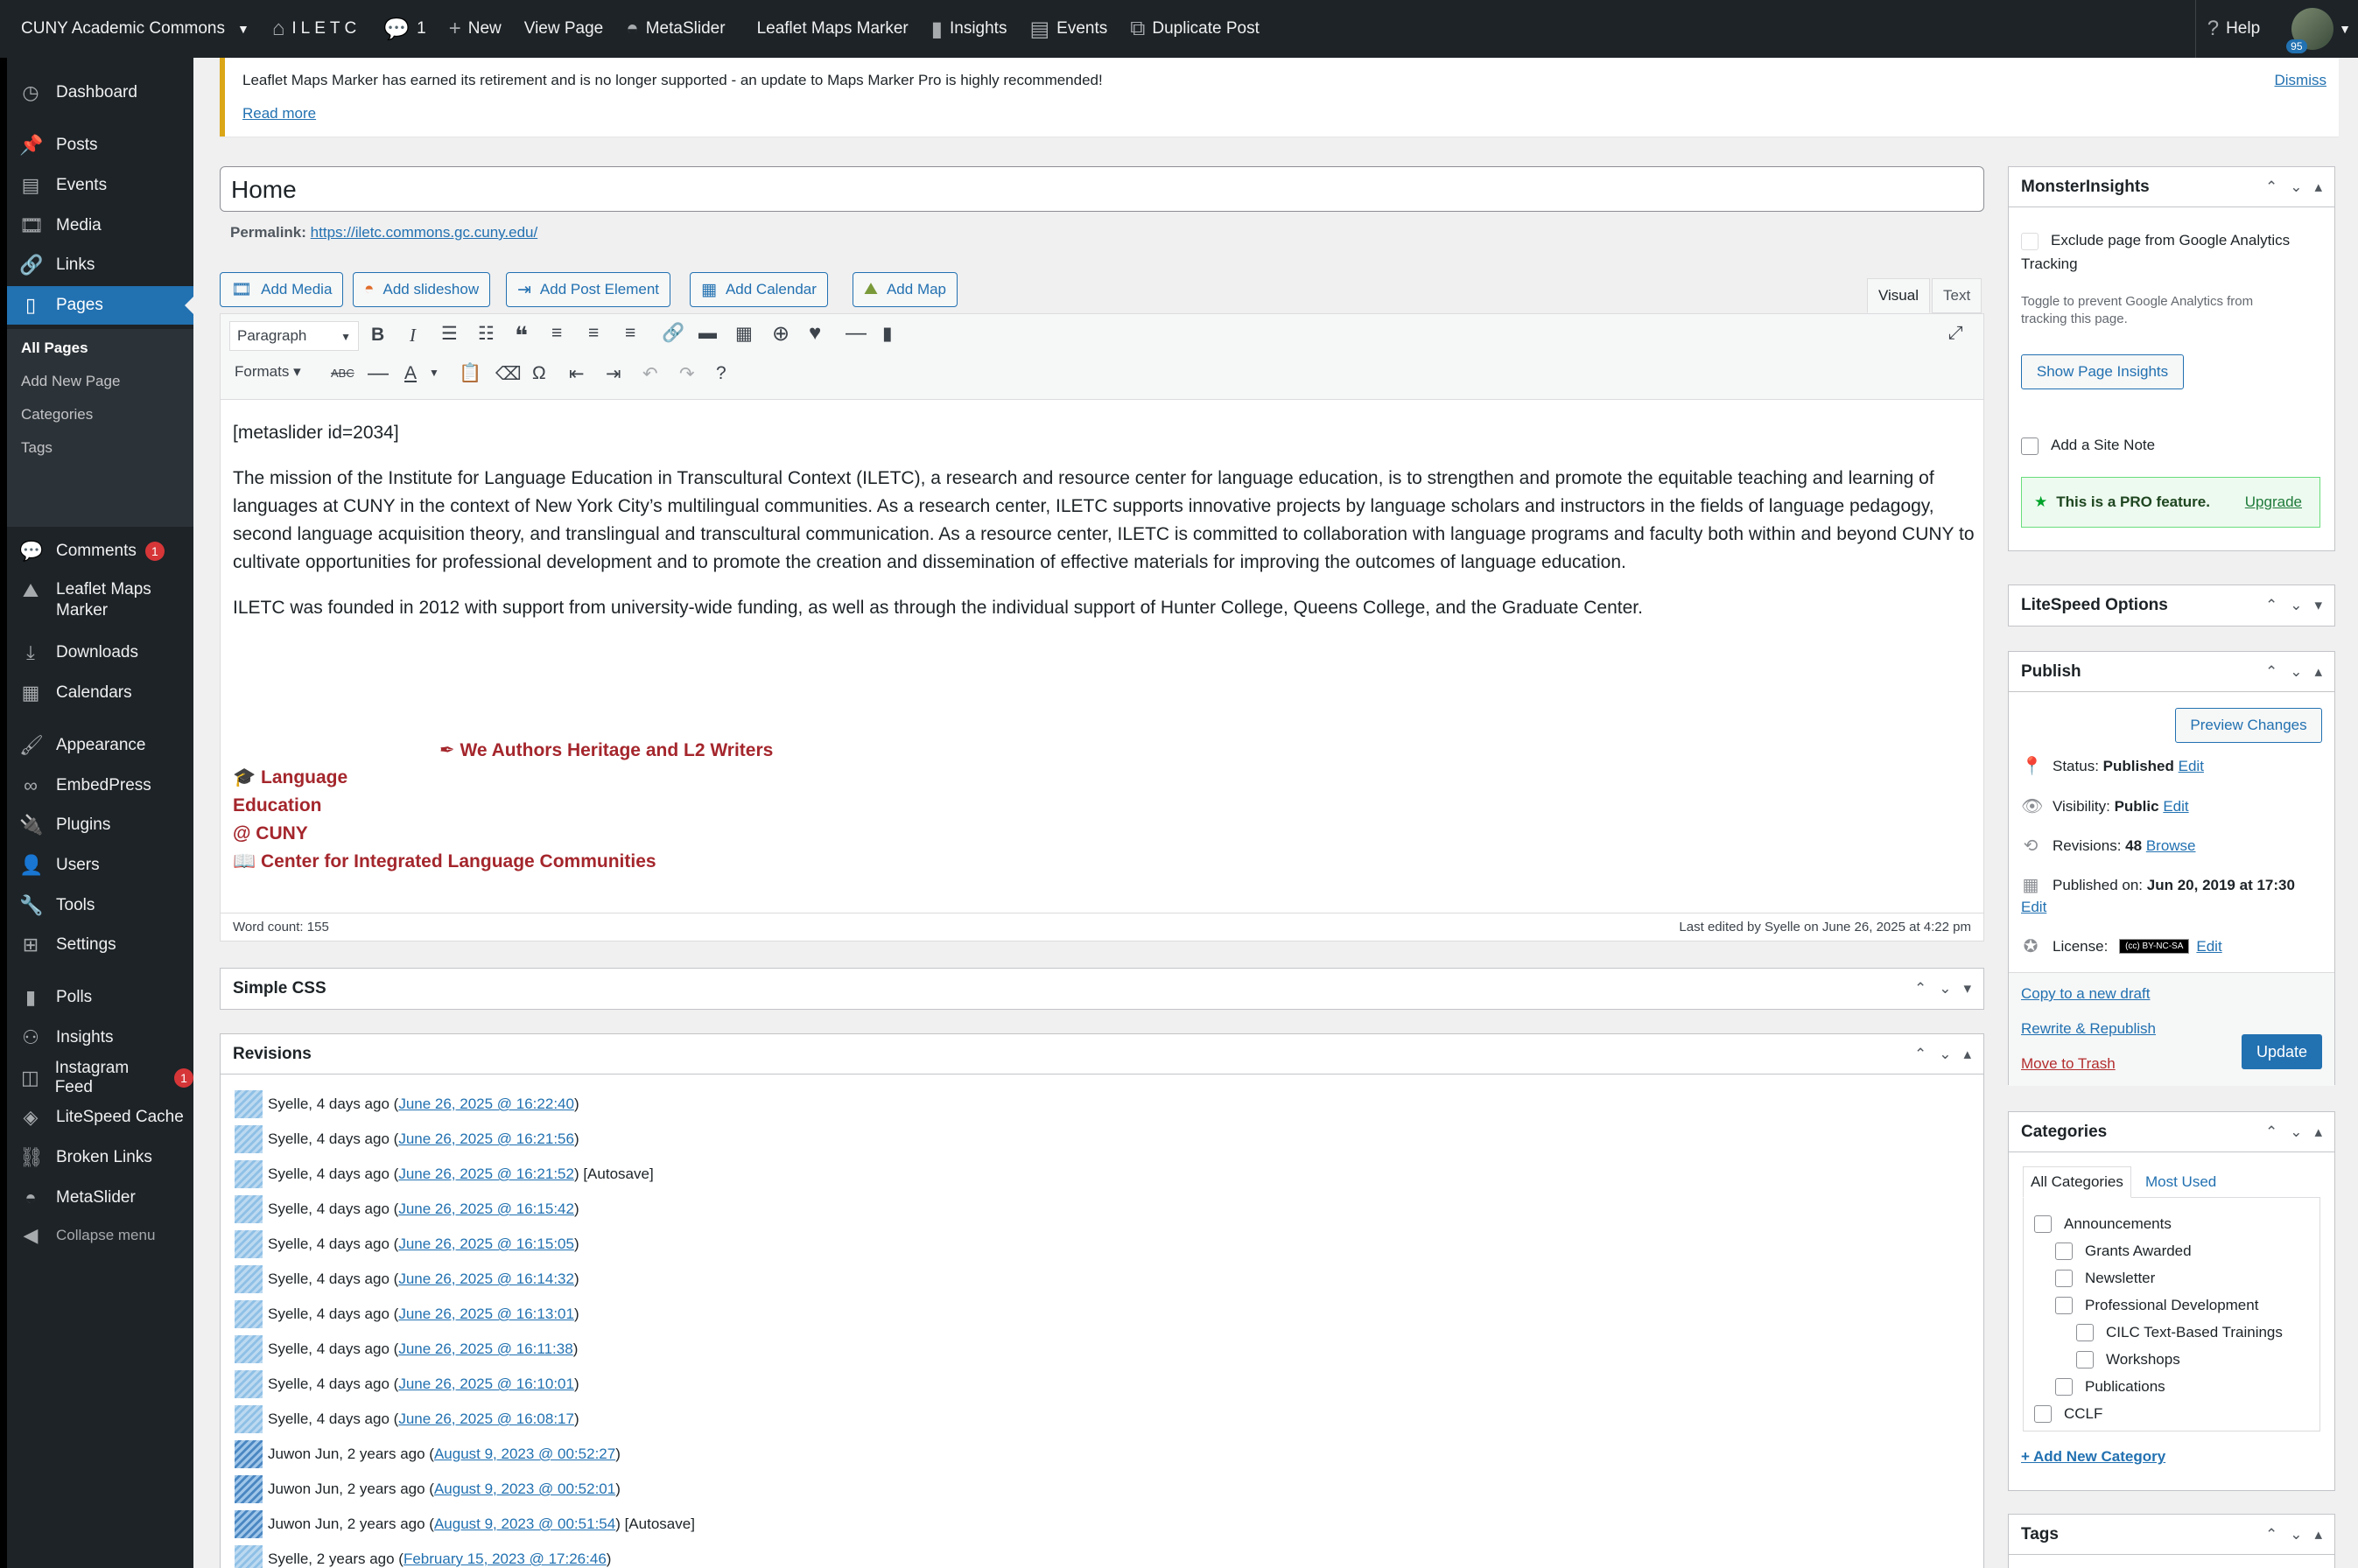  I want to click on category-item: CCLF, so click(2068, 1414).